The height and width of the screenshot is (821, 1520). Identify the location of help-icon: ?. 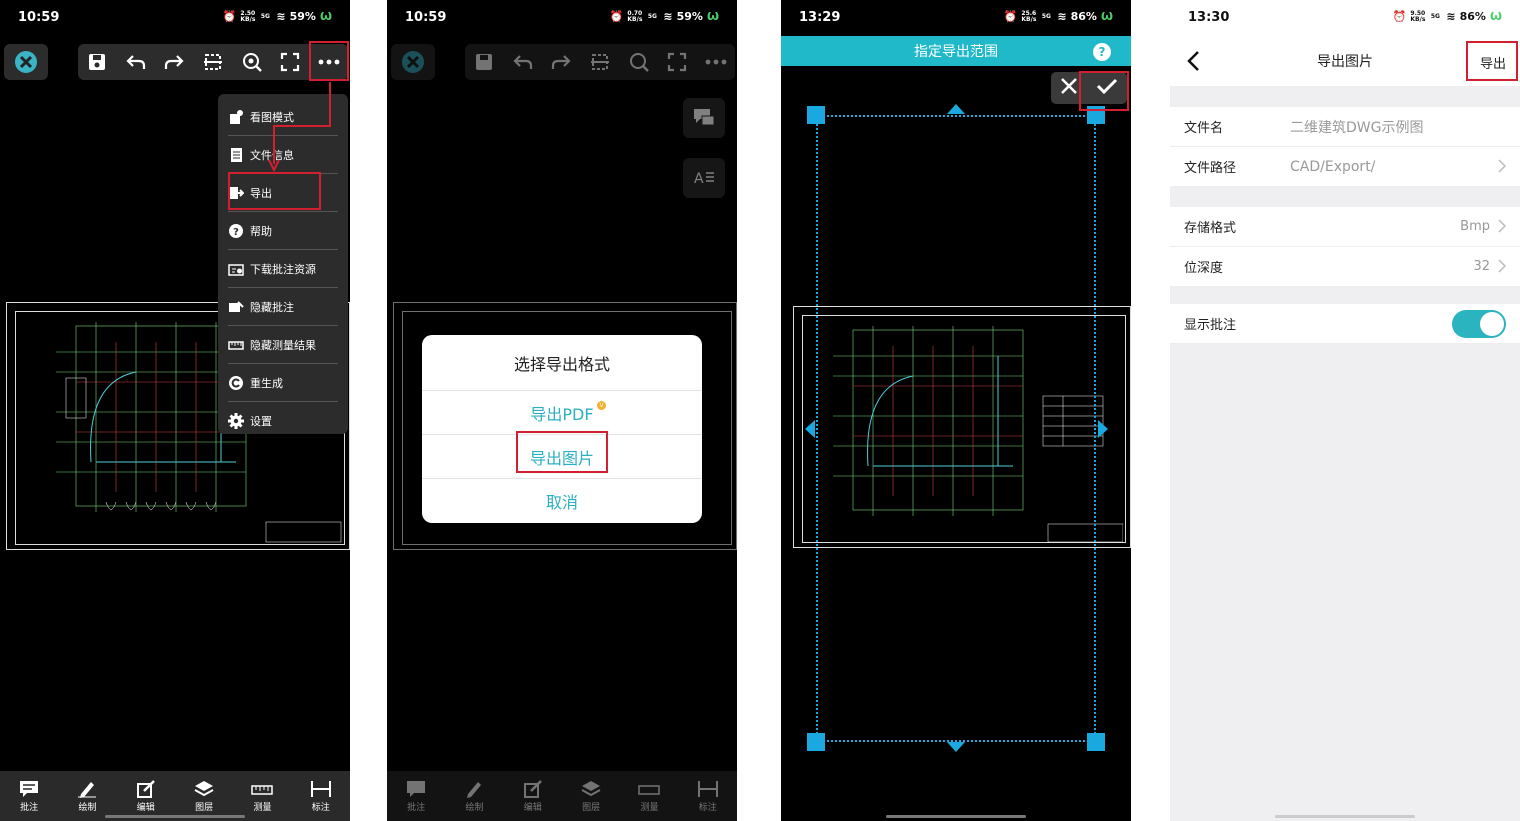
(236, 231).